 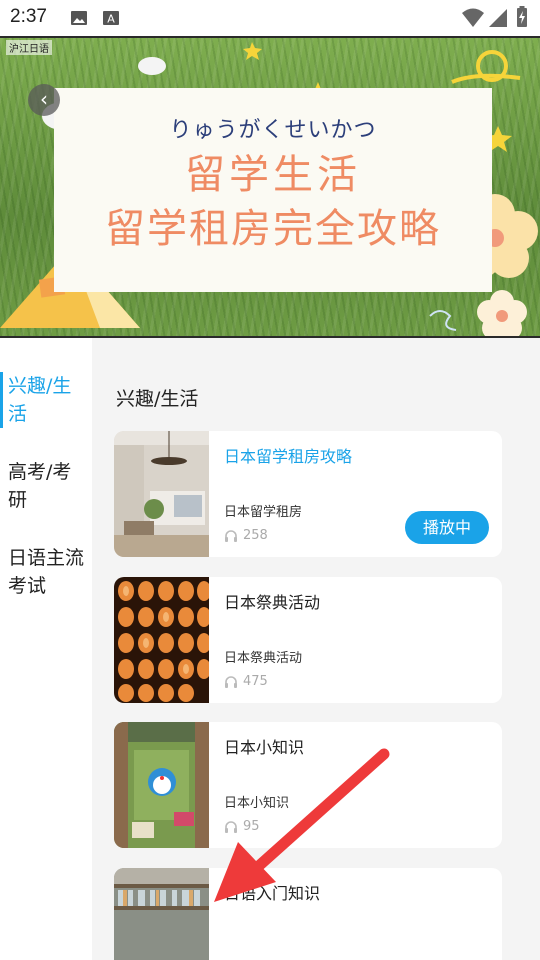 What do you see at coordinates (308, 914) in the screenshot?
I see `list-item: 日语入门知识` at bounding box center [308, 914].